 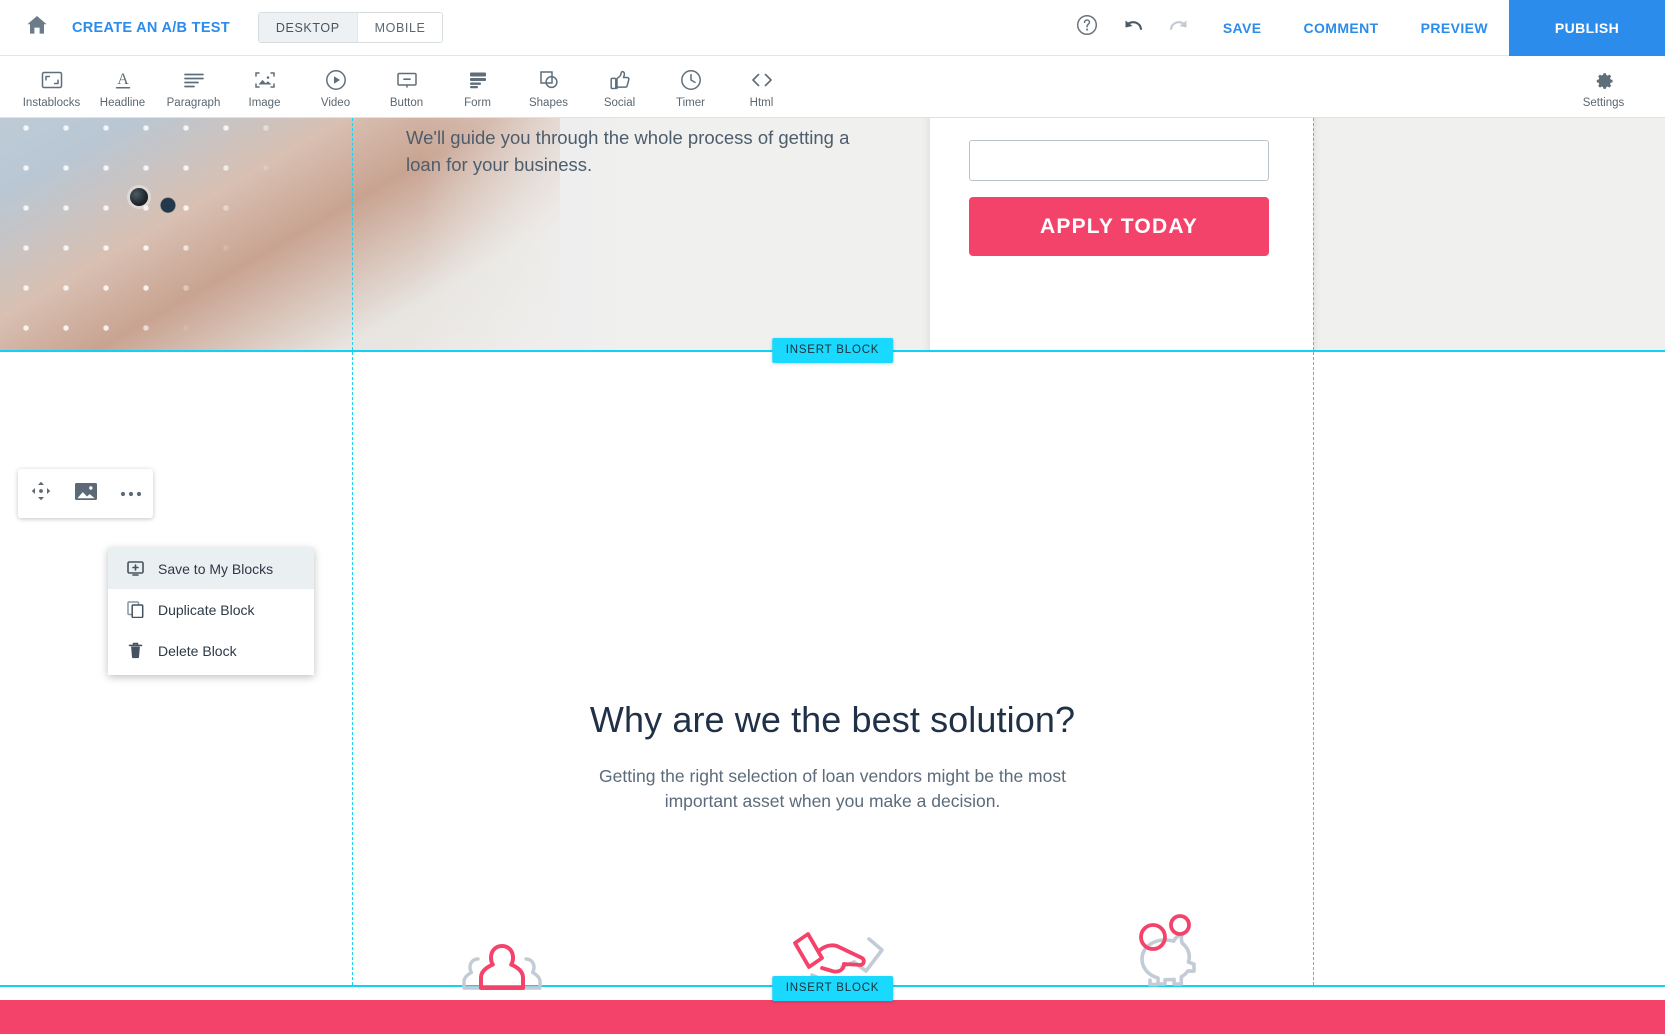 What do you see at coordinates (51, 103) in the screenshot?
I see `tool-label: Instablocks` at bounding box center [51, 103].